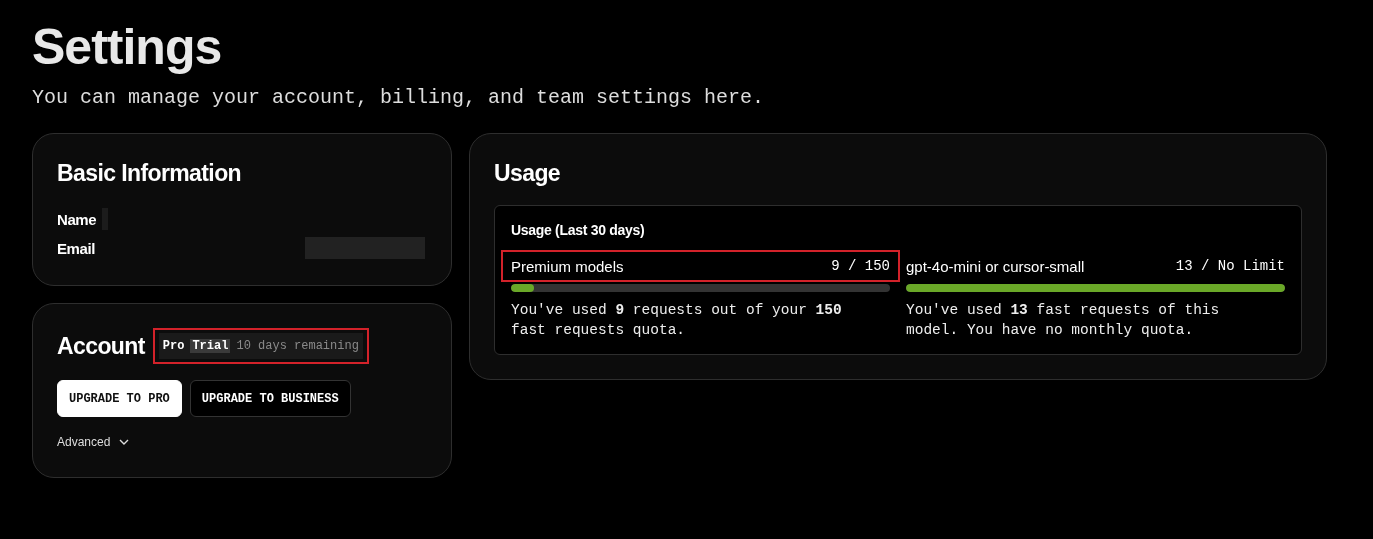  I want to click on usage-count: 9 / 150, so click(860, 266).